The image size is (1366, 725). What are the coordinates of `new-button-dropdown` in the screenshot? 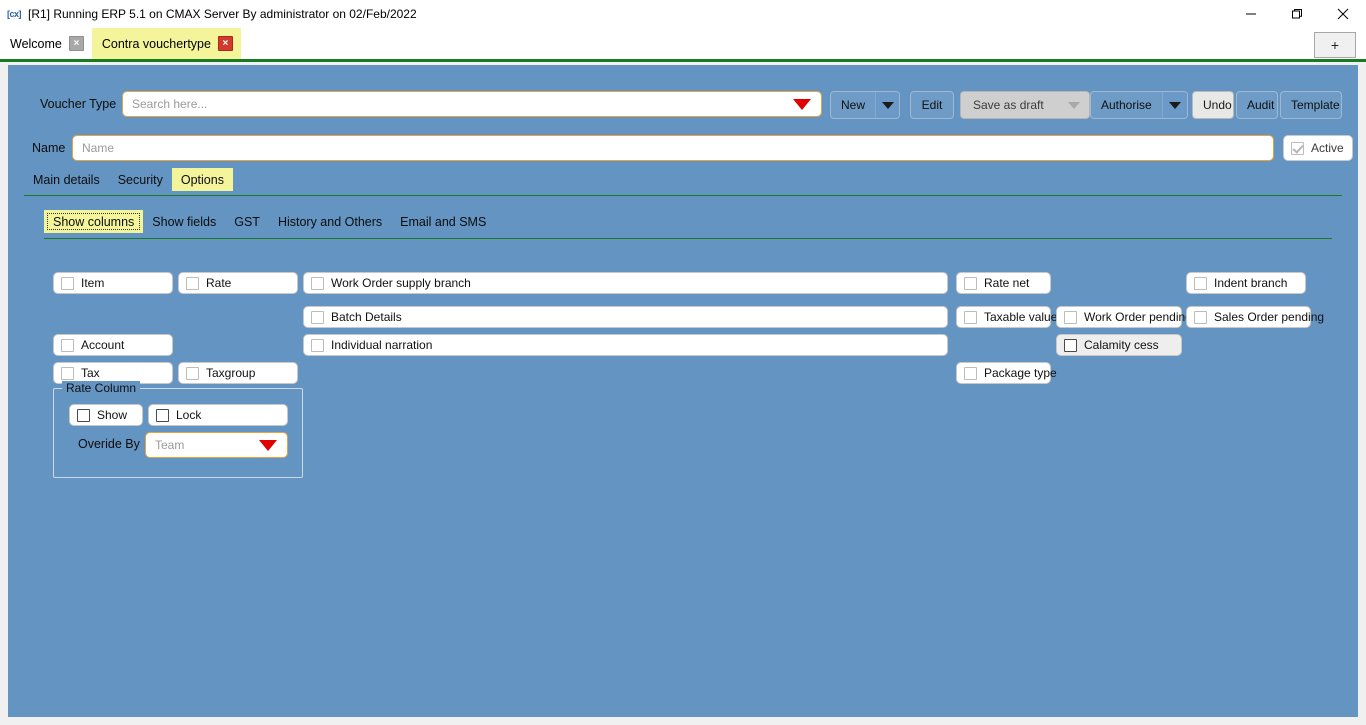 It's located at (887, 105).